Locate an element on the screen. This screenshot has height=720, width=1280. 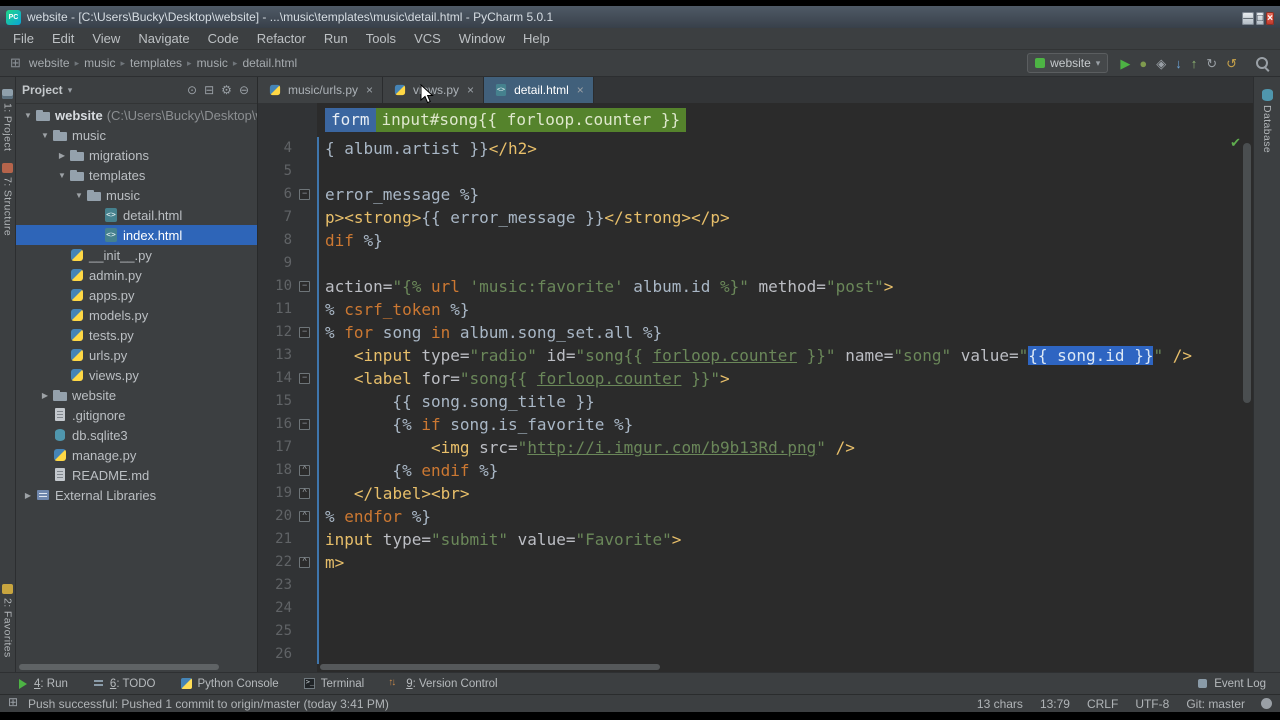
update-project-icon: ↓ is located at coordinates (1178, 63).